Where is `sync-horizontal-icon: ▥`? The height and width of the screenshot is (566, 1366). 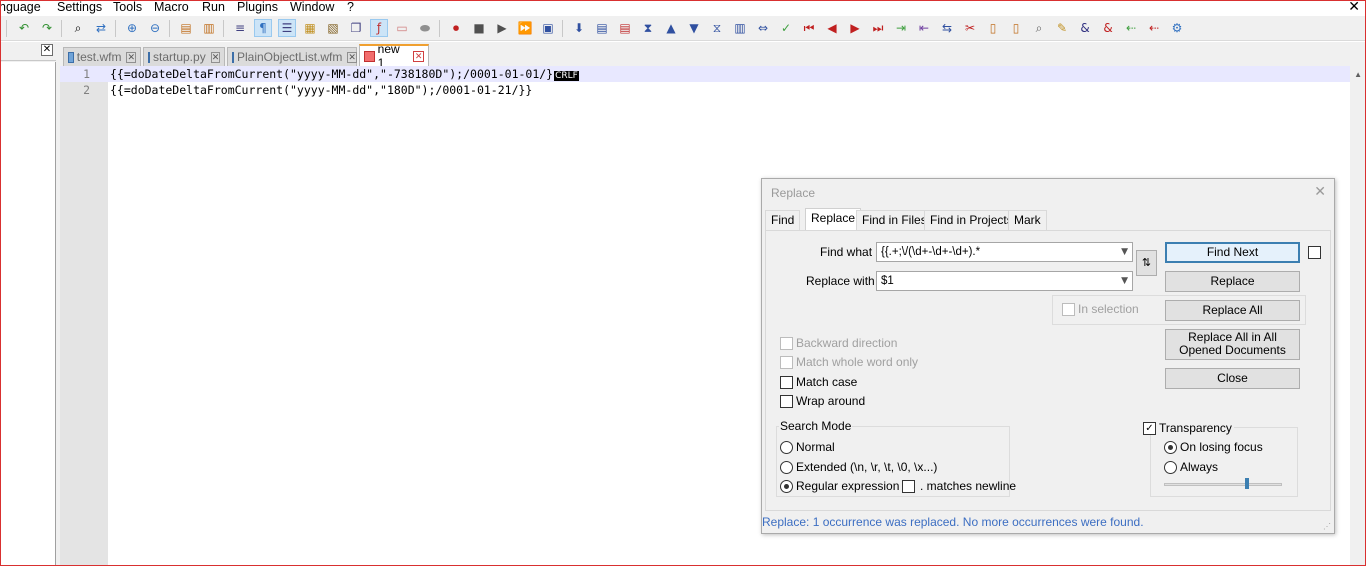 sync-horizontal-icon: ▥ is located at coordinates (209, 28).